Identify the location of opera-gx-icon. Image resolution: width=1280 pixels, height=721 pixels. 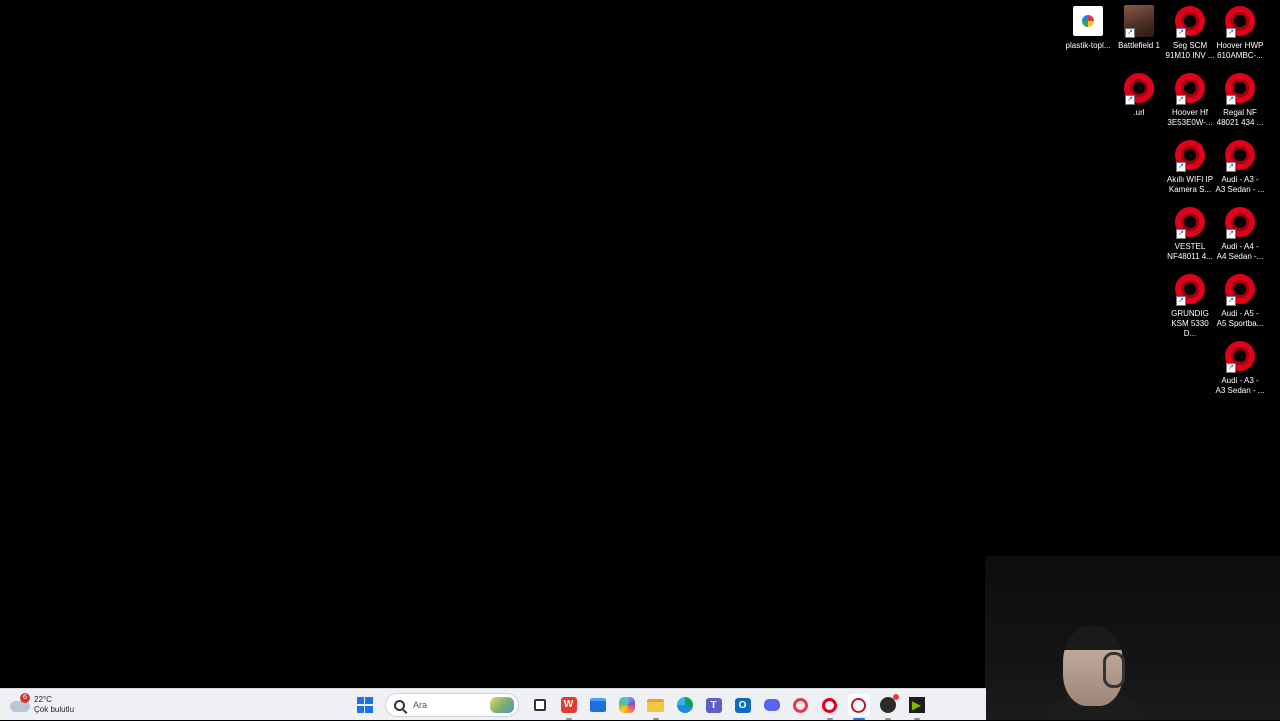
(800, 705).